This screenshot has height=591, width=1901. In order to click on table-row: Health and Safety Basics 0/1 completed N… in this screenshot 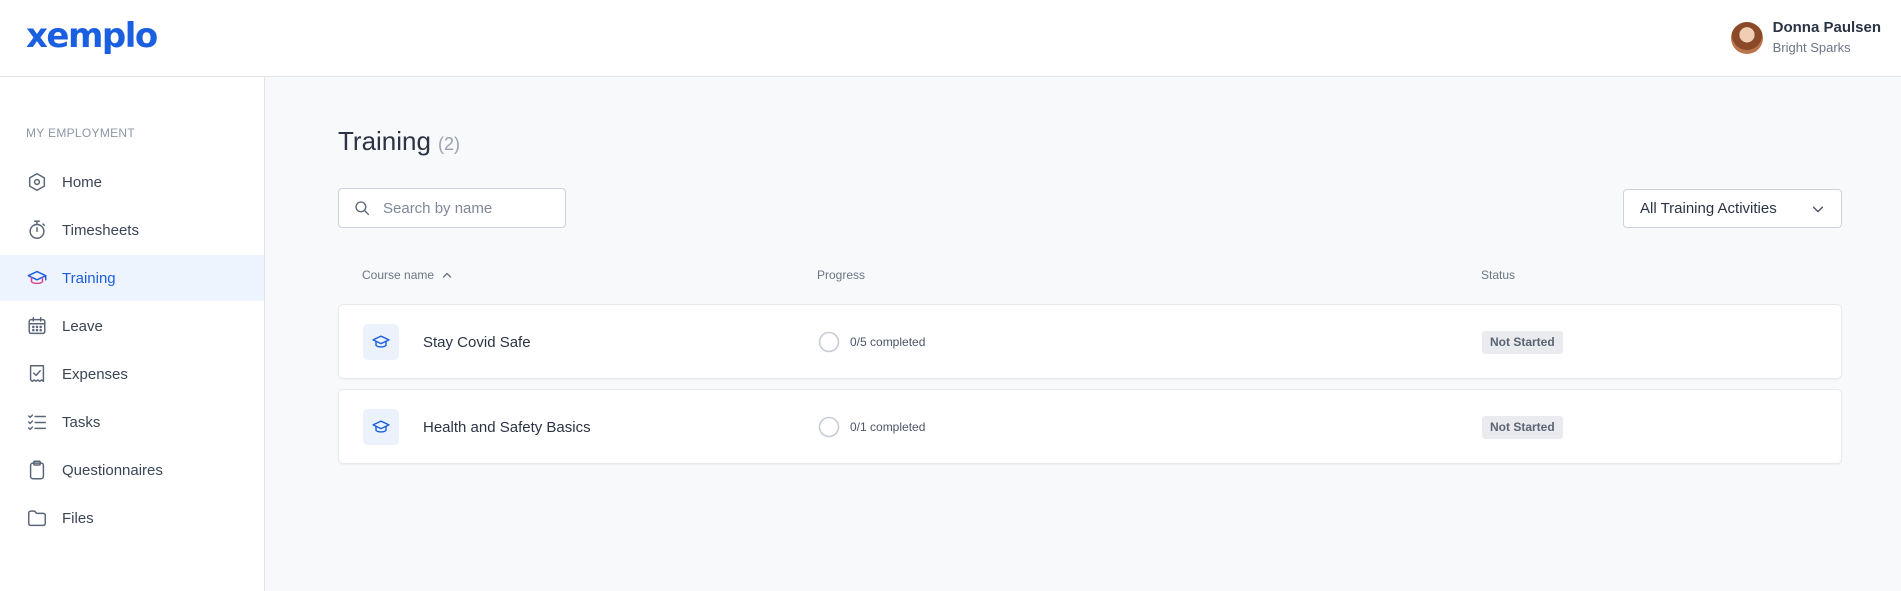, I will do `click(1090, 426)`.